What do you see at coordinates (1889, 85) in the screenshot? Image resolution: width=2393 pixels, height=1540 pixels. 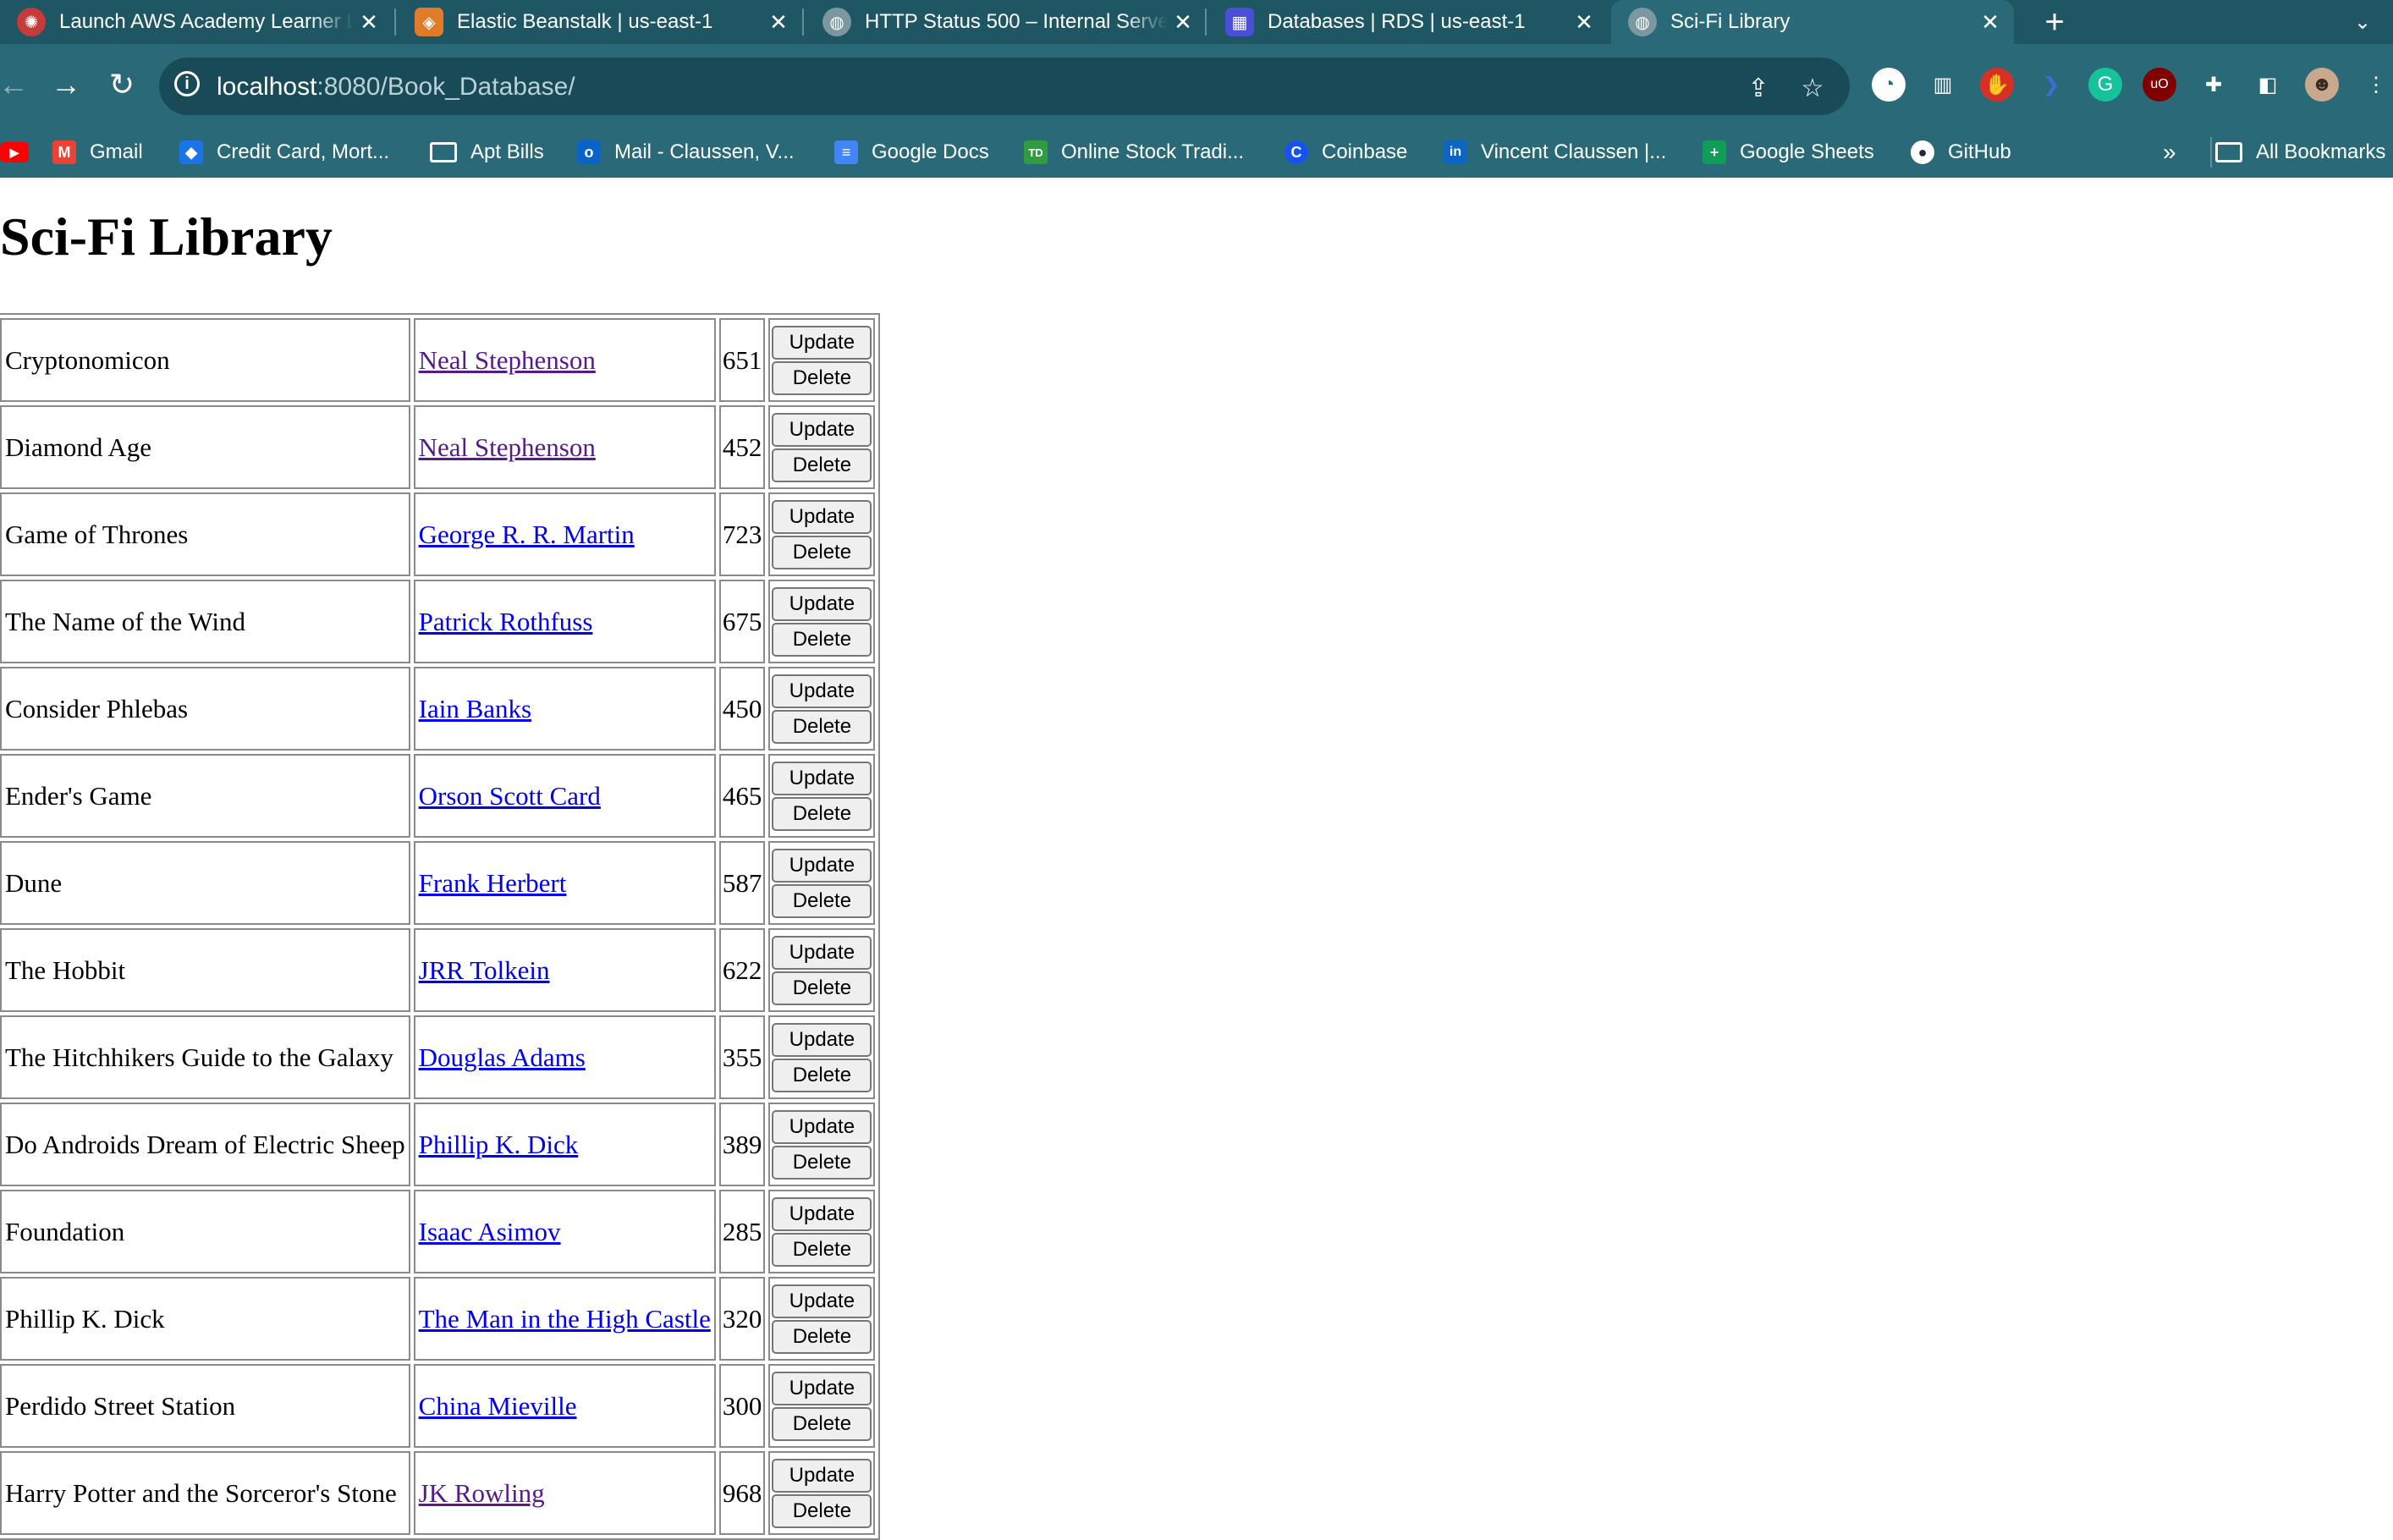 I see `speedometer-extension-icon: ◔` at bounding box center [1889, 85].